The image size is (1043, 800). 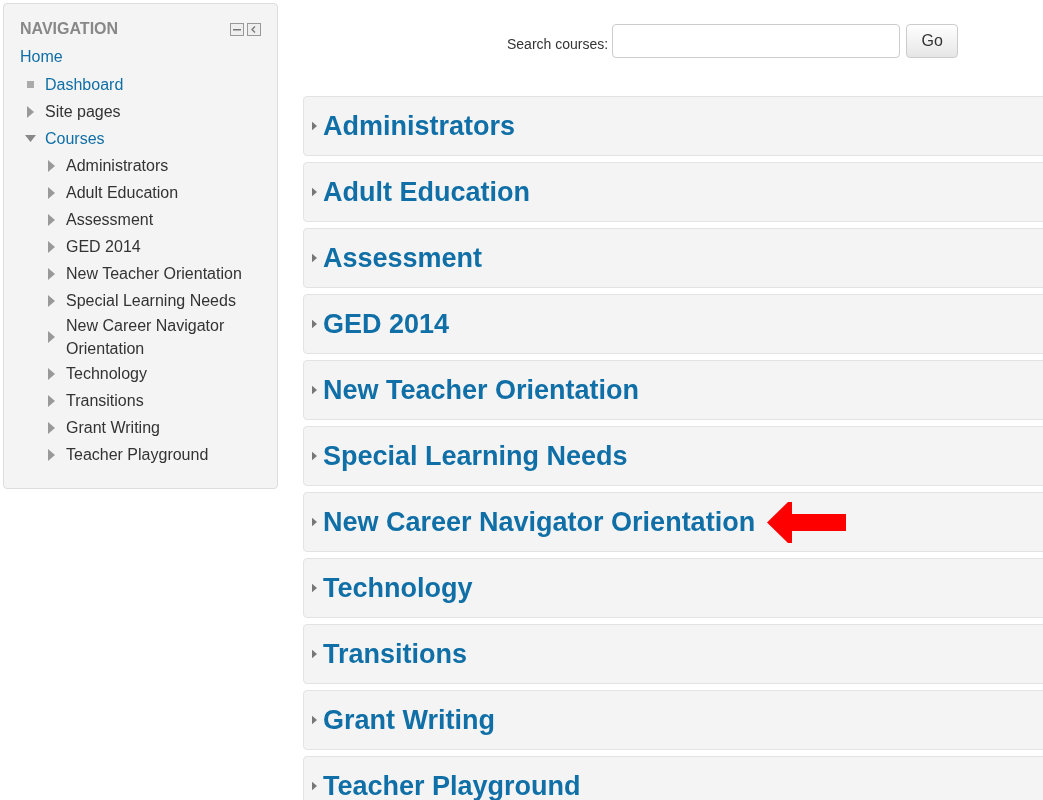 What do you see at coordinates (83, 111) in the screenshot?
I see `nav-item: Site pages` at bounding box center [83, 111].